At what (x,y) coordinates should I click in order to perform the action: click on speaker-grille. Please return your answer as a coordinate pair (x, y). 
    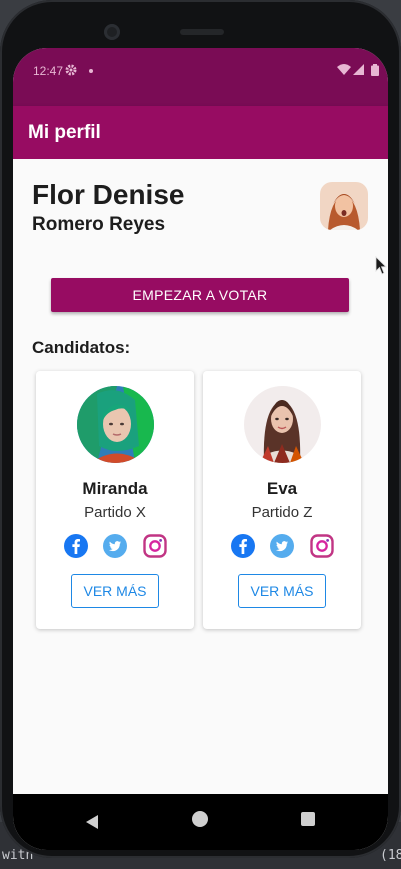
    Looking at the image, I should click on (202, 32).